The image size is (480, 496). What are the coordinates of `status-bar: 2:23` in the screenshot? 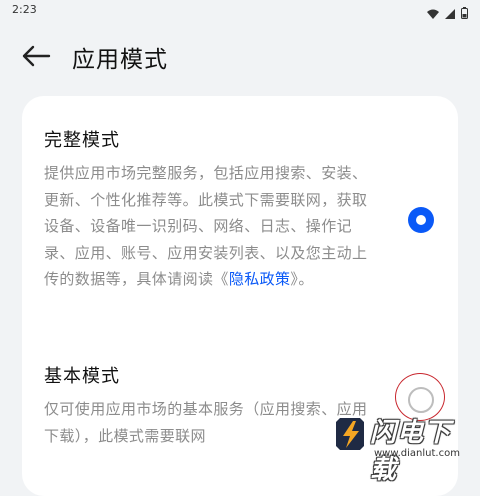 It's located at (240, 11).